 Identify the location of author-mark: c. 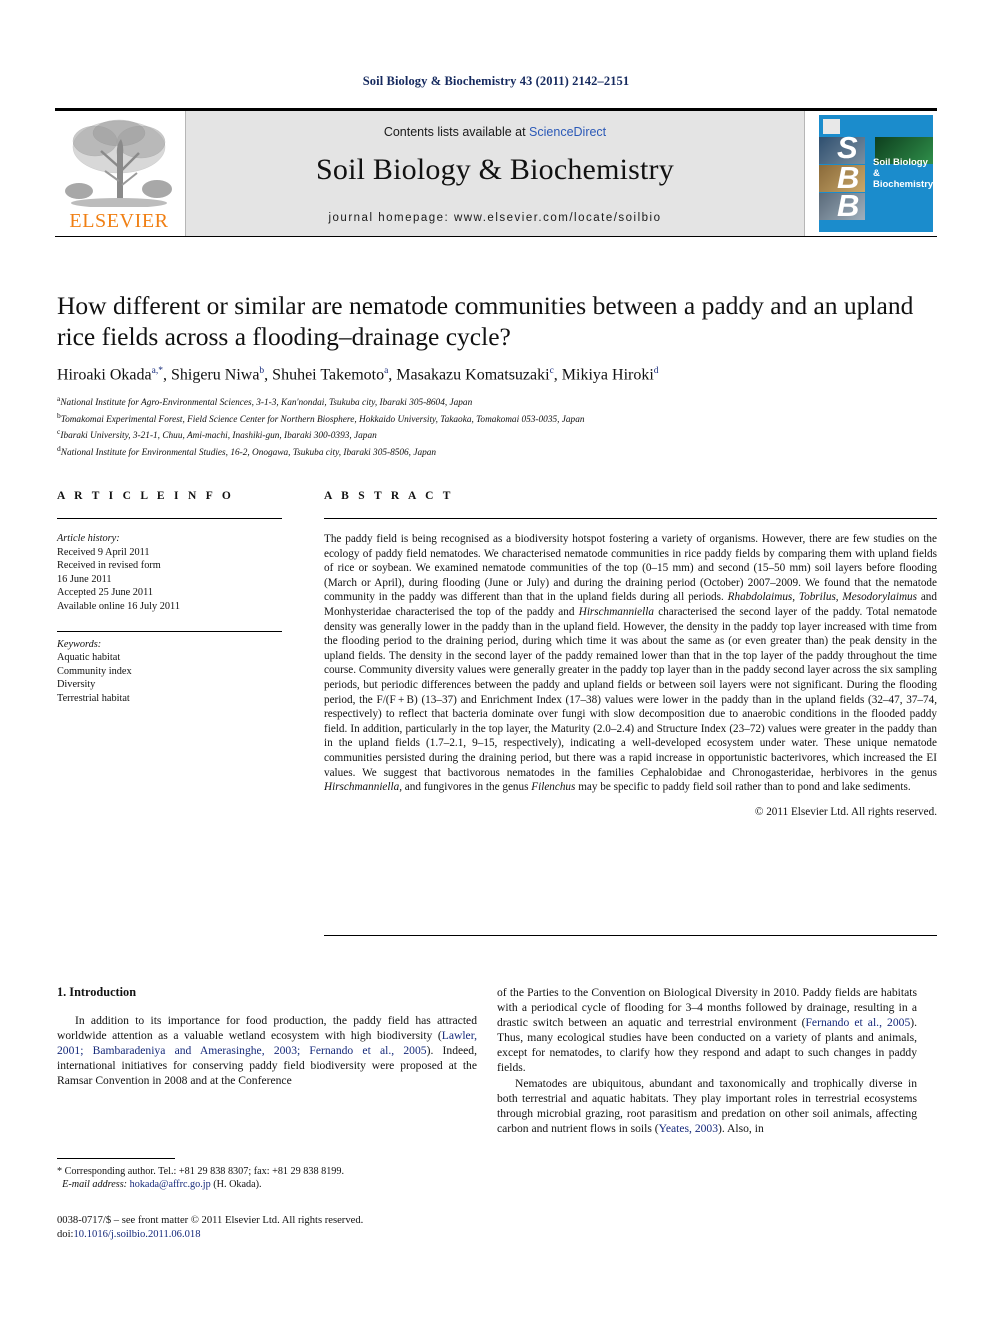
(551, 371).